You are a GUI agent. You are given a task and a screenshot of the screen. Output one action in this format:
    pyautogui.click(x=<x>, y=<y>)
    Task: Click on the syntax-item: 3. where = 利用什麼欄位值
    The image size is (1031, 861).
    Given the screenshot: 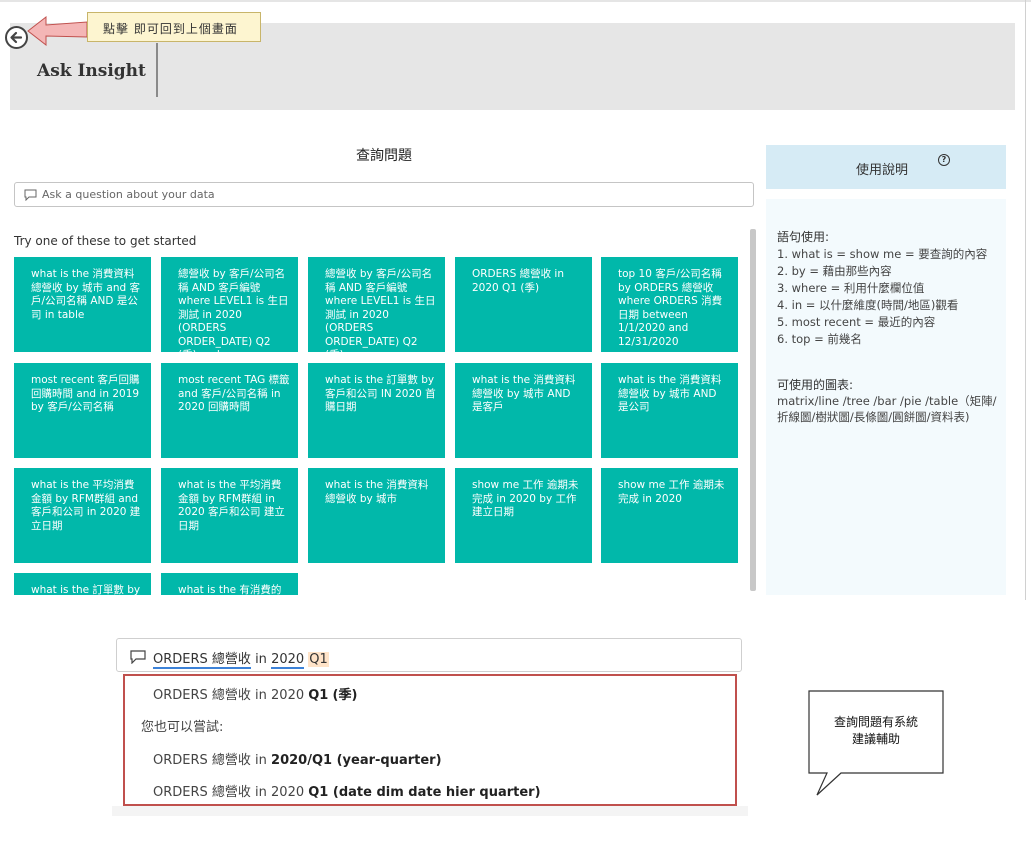 What is the action you would take?
    pyautogui.click(x=851, y=288)
    